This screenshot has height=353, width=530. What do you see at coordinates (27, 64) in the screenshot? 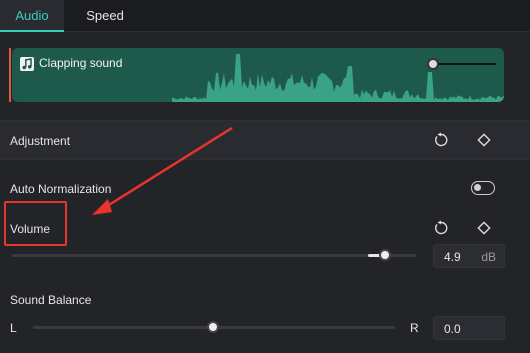
I see `music-note-icon` at bounding box center [27, 64].